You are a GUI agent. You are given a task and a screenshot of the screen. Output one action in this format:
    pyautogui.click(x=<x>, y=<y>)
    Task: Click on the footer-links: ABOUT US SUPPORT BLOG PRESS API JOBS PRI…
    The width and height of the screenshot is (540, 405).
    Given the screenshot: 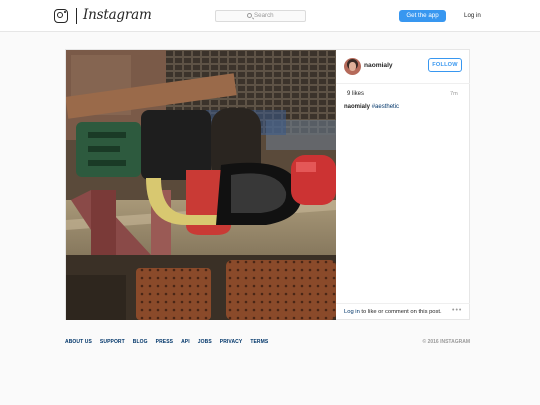 What is the action you would take?
    pyautogui.click(x=166, y=342)
    